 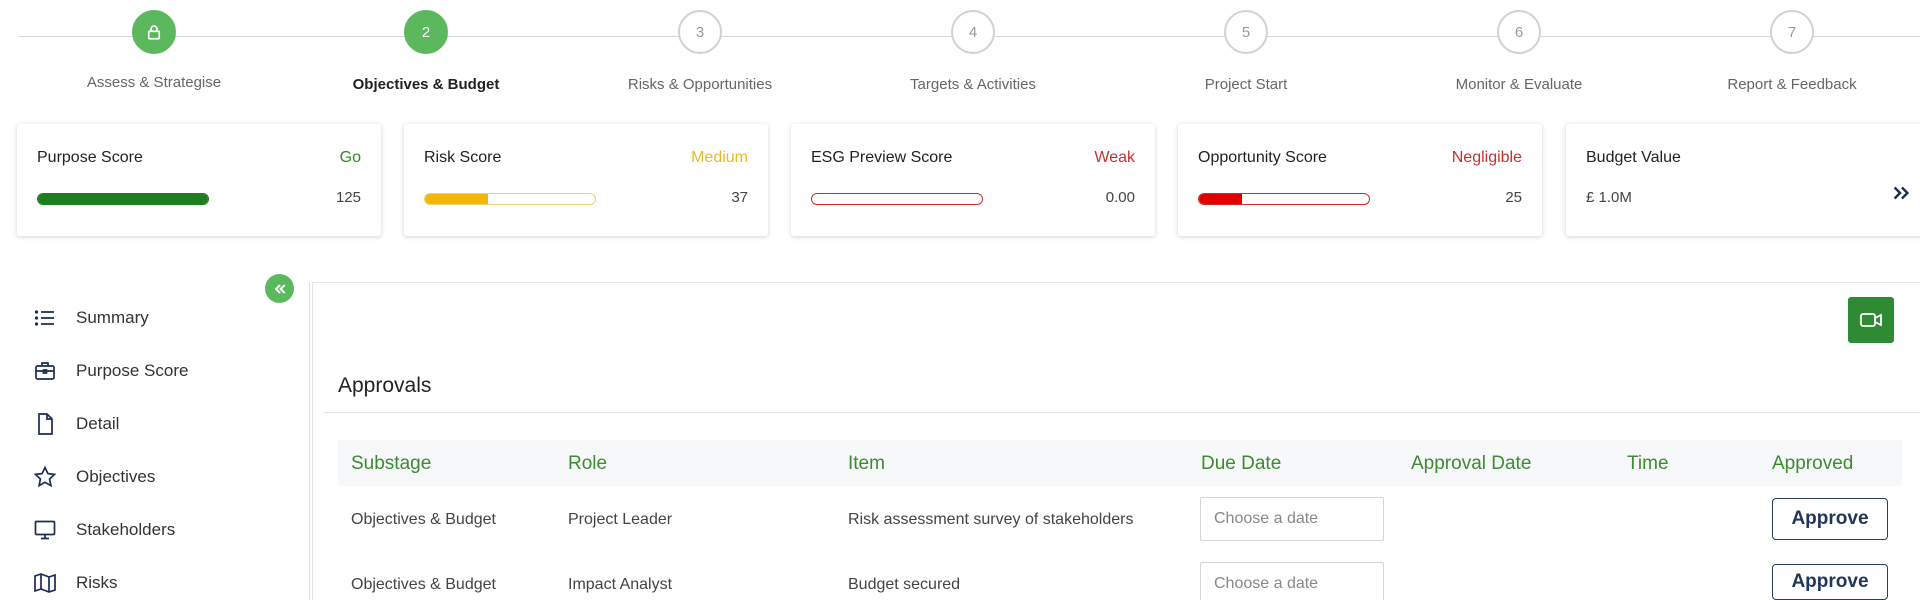 What do you see at coordinates (391, 464) in the screenshot?
I see `column-header-substage: Substage` at bounding box center [391, 464].